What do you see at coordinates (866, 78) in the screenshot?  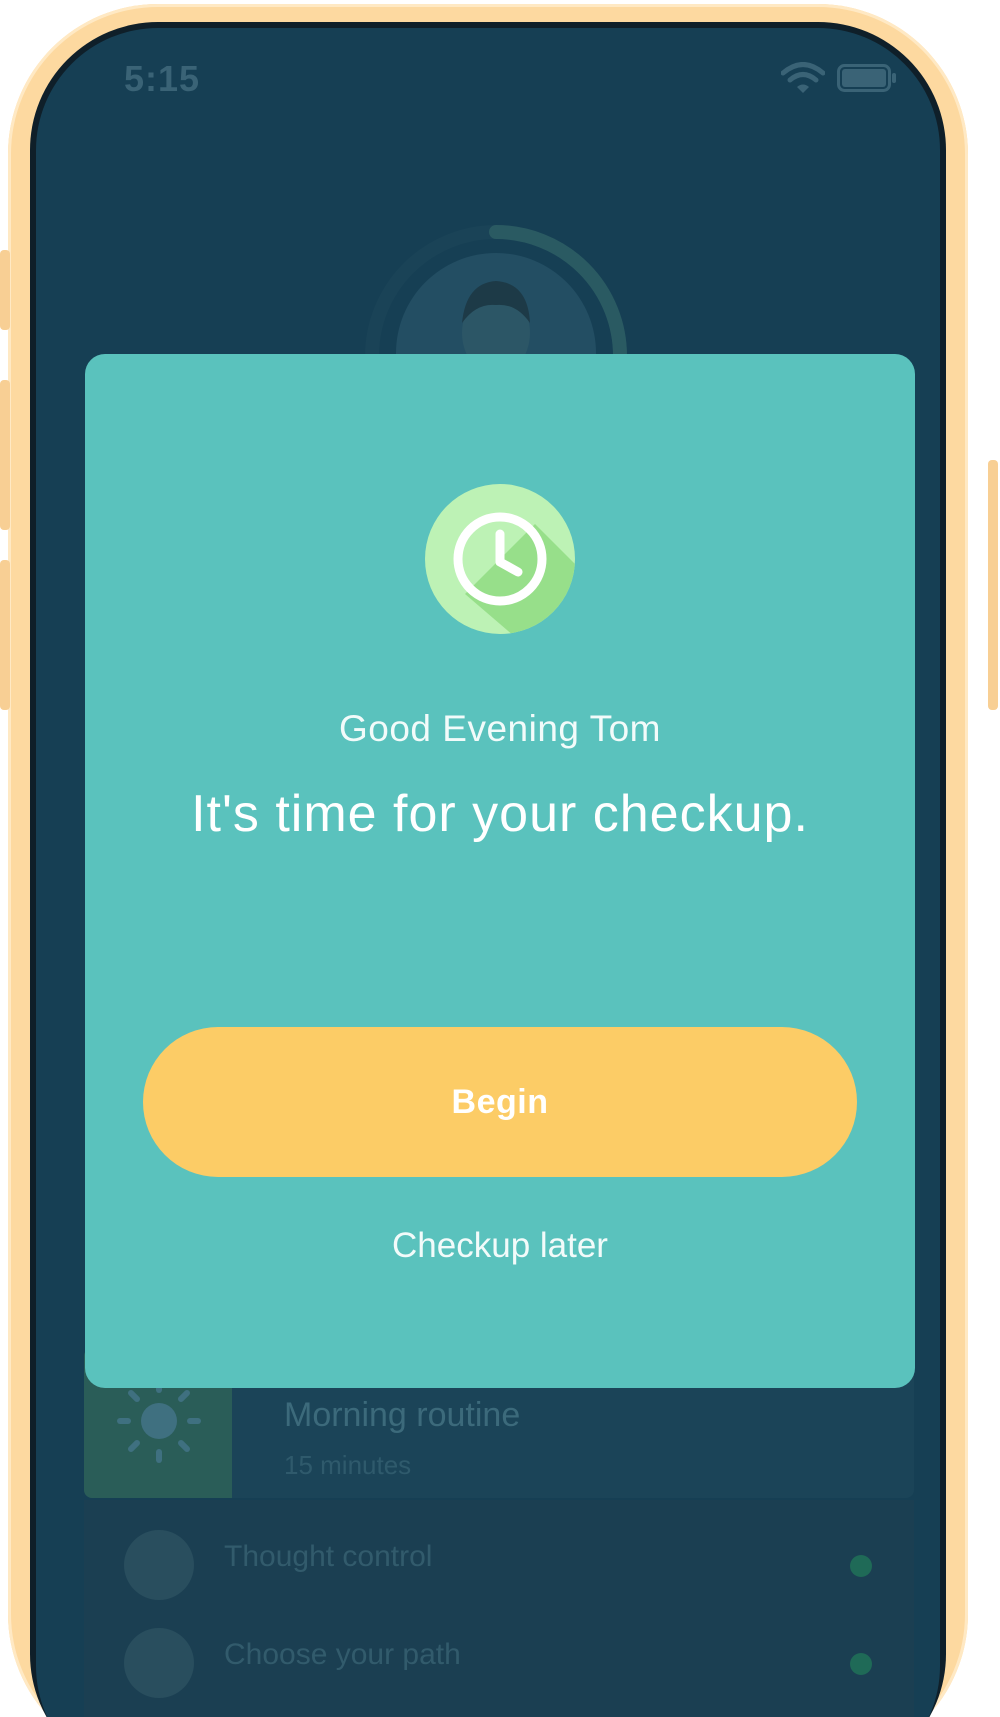 I see `battery-icon` at bounding box center [866, 78].